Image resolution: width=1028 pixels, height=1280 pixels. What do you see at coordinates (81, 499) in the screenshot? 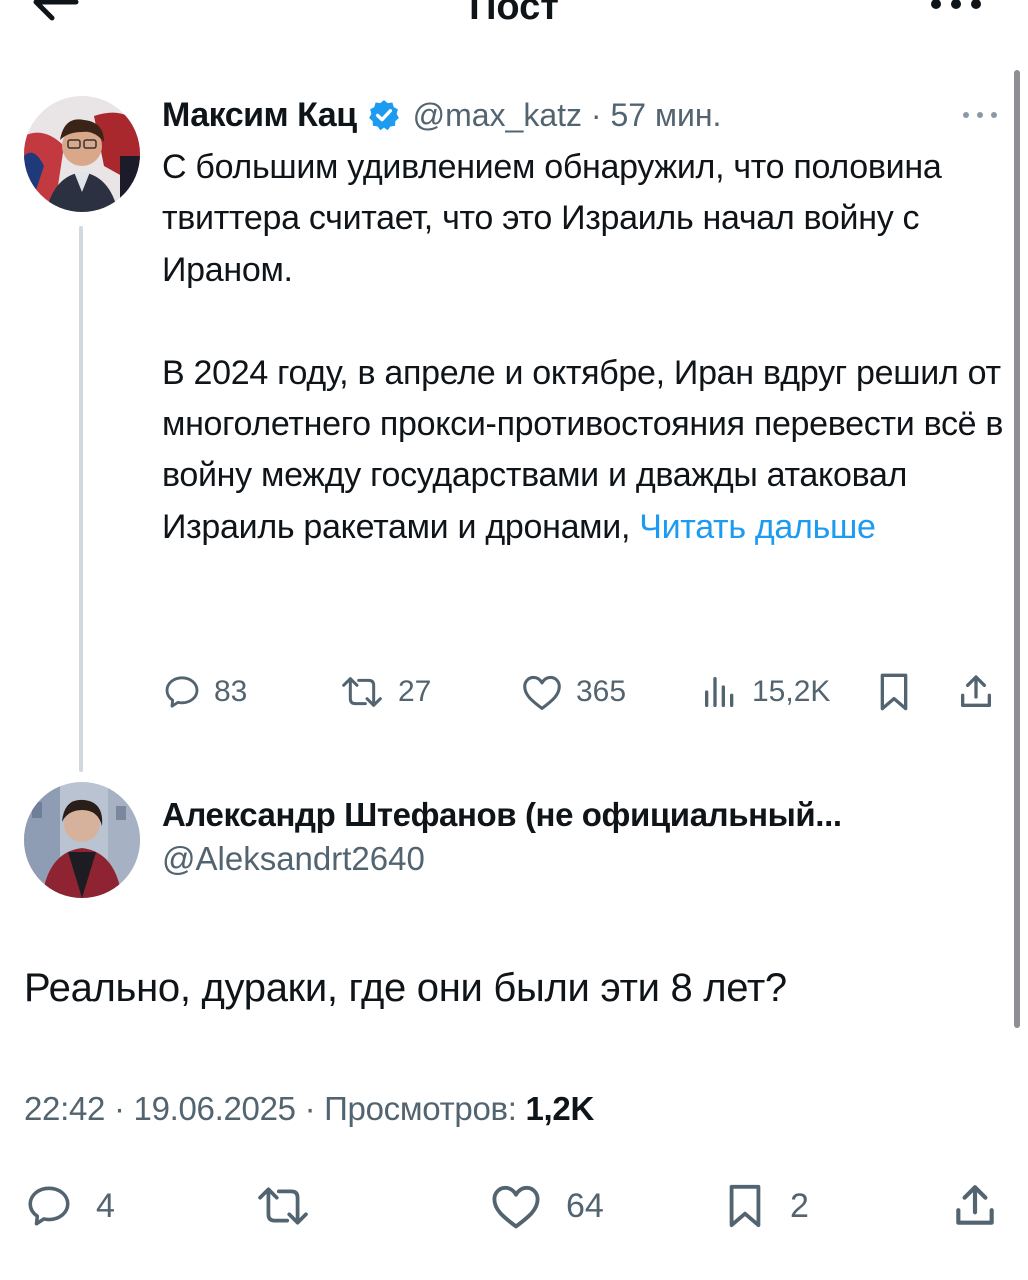
I see `thread-connector-line` at bounding box center [81, 499].